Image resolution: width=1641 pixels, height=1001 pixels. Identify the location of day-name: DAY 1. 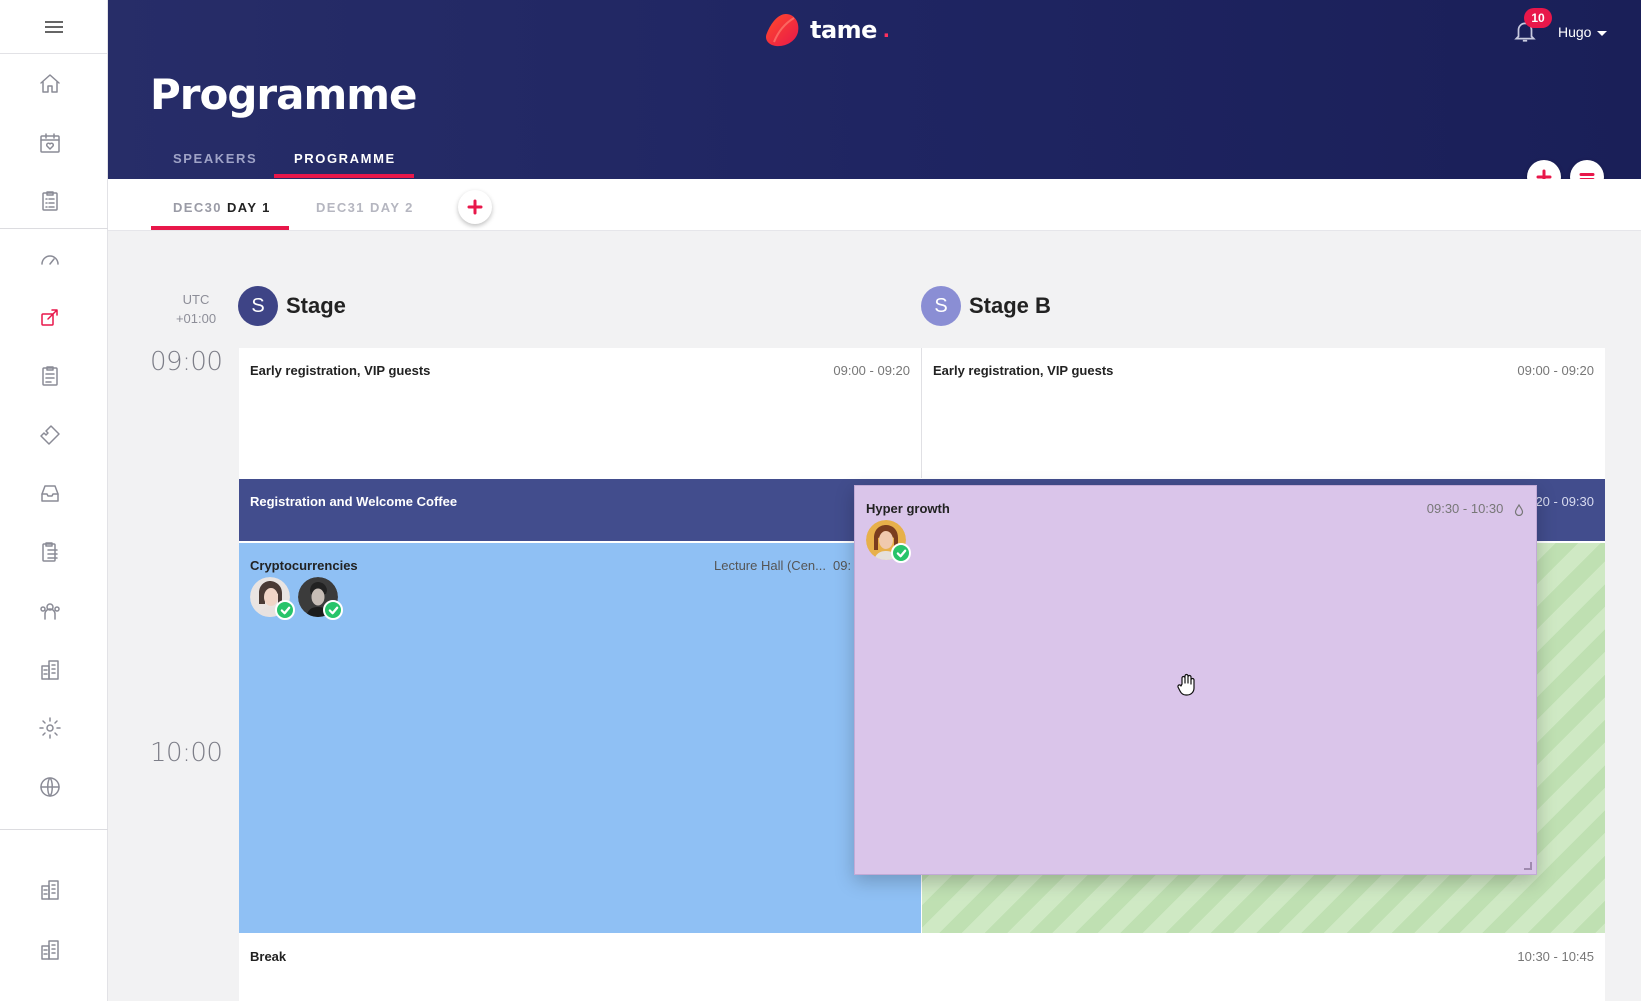
(248, 207).